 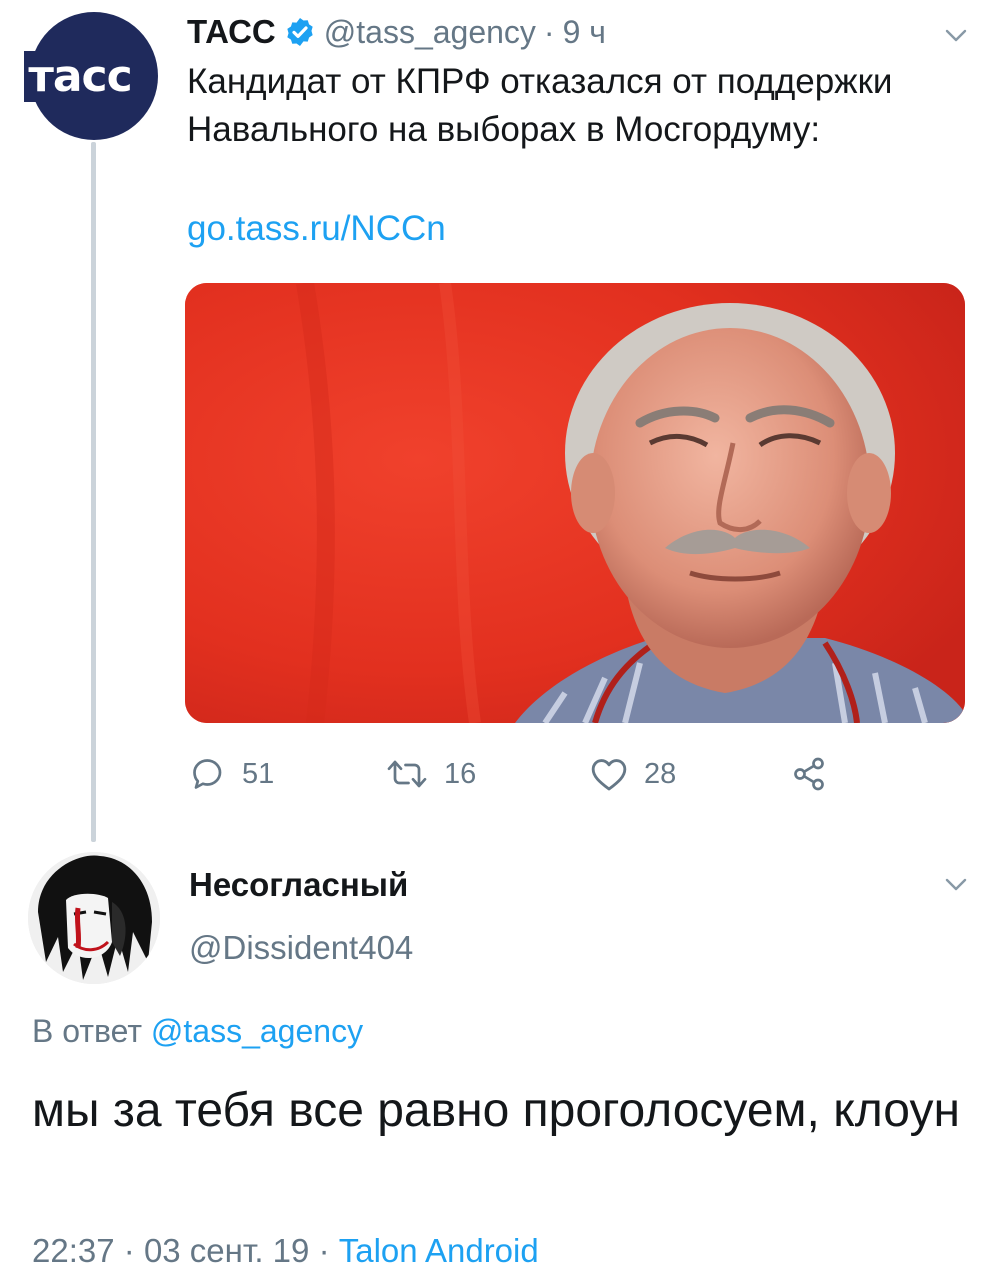 I want to click on share-icon, so click(x=809, y=774).